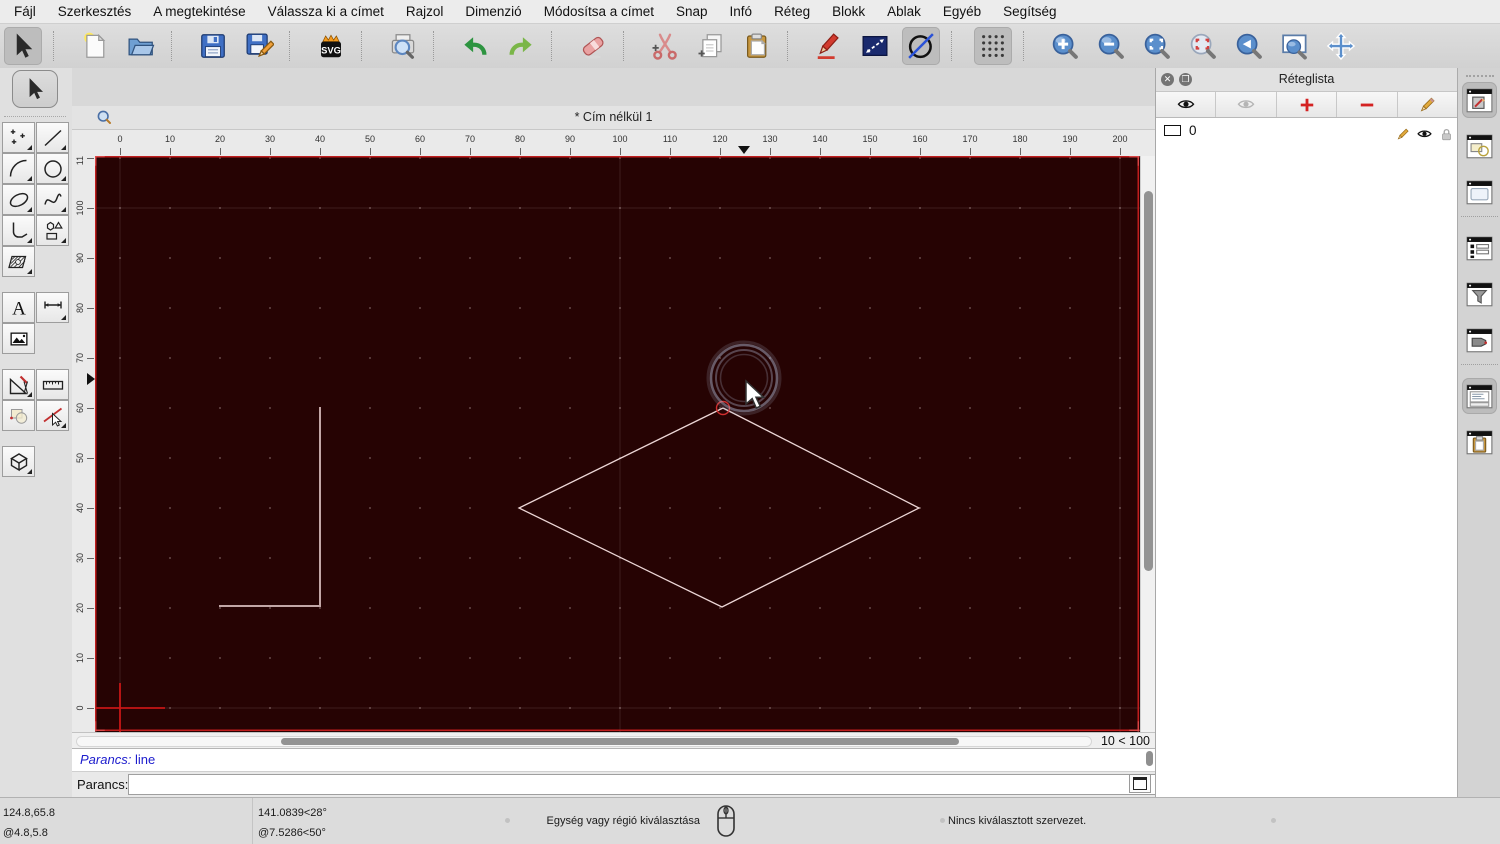 Image resolution: width=1500 pixels, height=844 pixels. What do you see at coordinates (18, 230) in the screenshot?
I see `polyline-tool-button` at bounding box center [18, 230].